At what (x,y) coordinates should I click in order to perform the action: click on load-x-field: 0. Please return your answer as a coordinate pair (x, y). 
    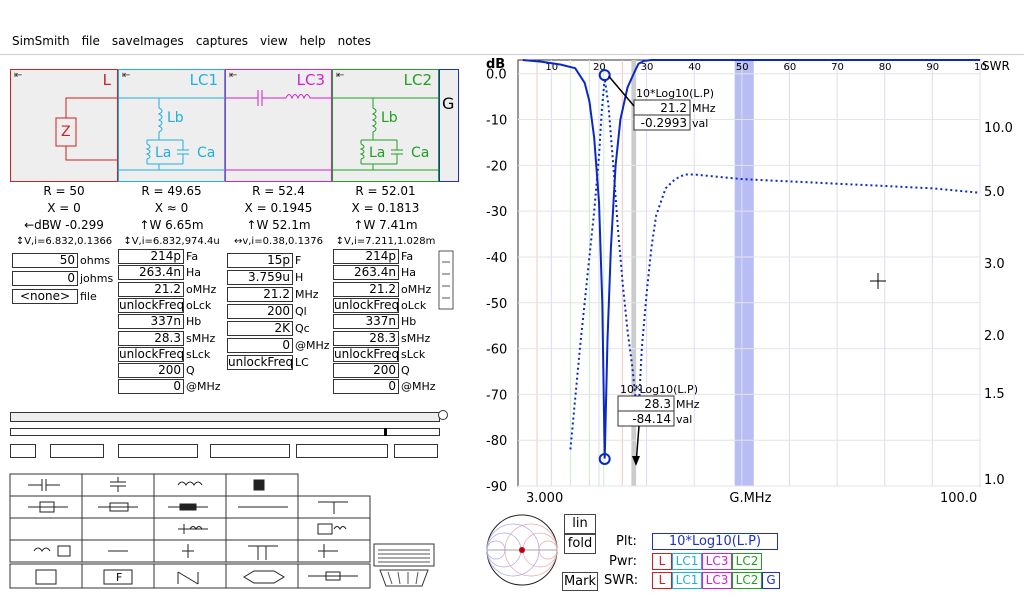
    Looking at the image, I should click on (45, 278).